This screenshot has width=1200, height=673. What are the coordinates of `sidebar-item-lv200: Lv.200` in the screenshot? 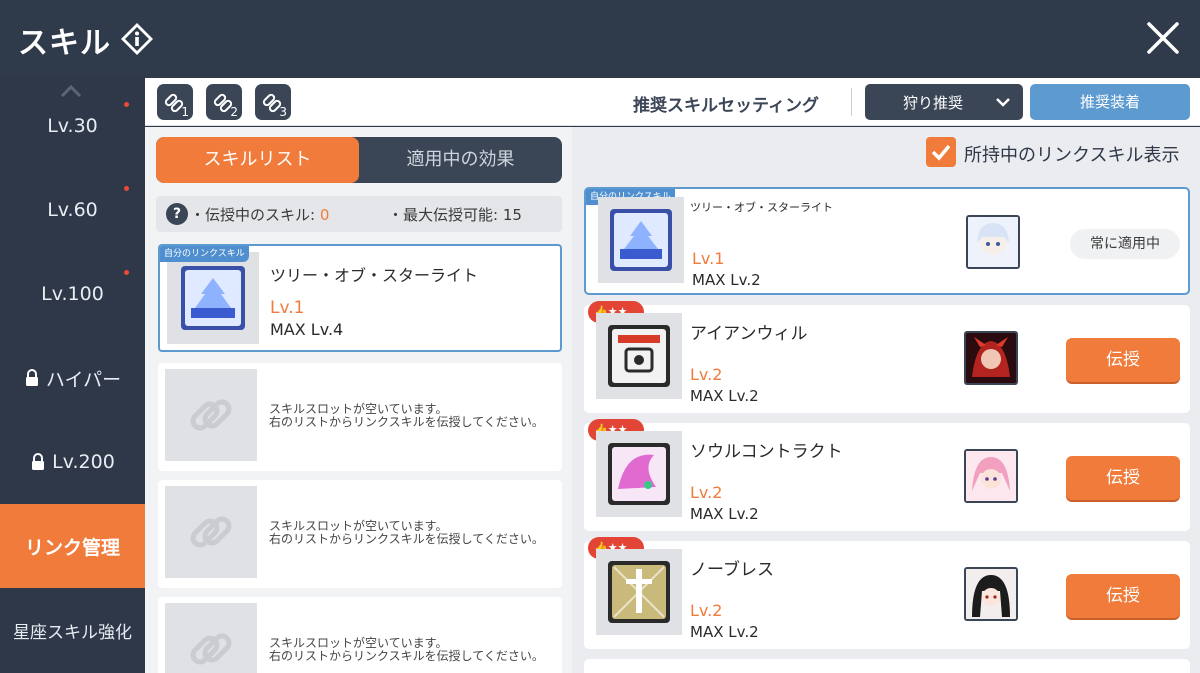 It's located at (72, 462).